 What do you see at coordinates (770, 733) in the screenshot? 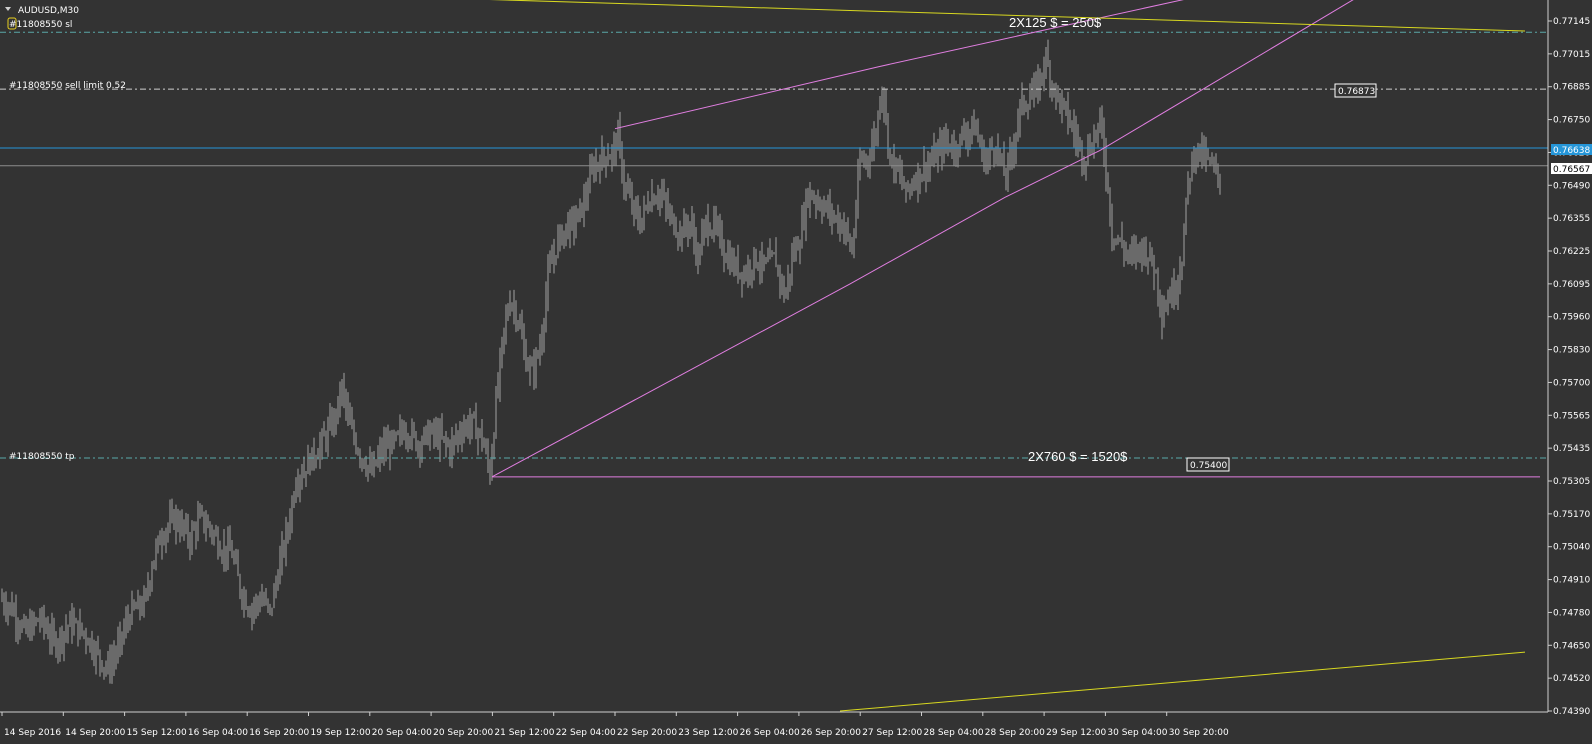
I see `x-tick-label: 26 Sep 04:00` at bounding box center [770, 733].